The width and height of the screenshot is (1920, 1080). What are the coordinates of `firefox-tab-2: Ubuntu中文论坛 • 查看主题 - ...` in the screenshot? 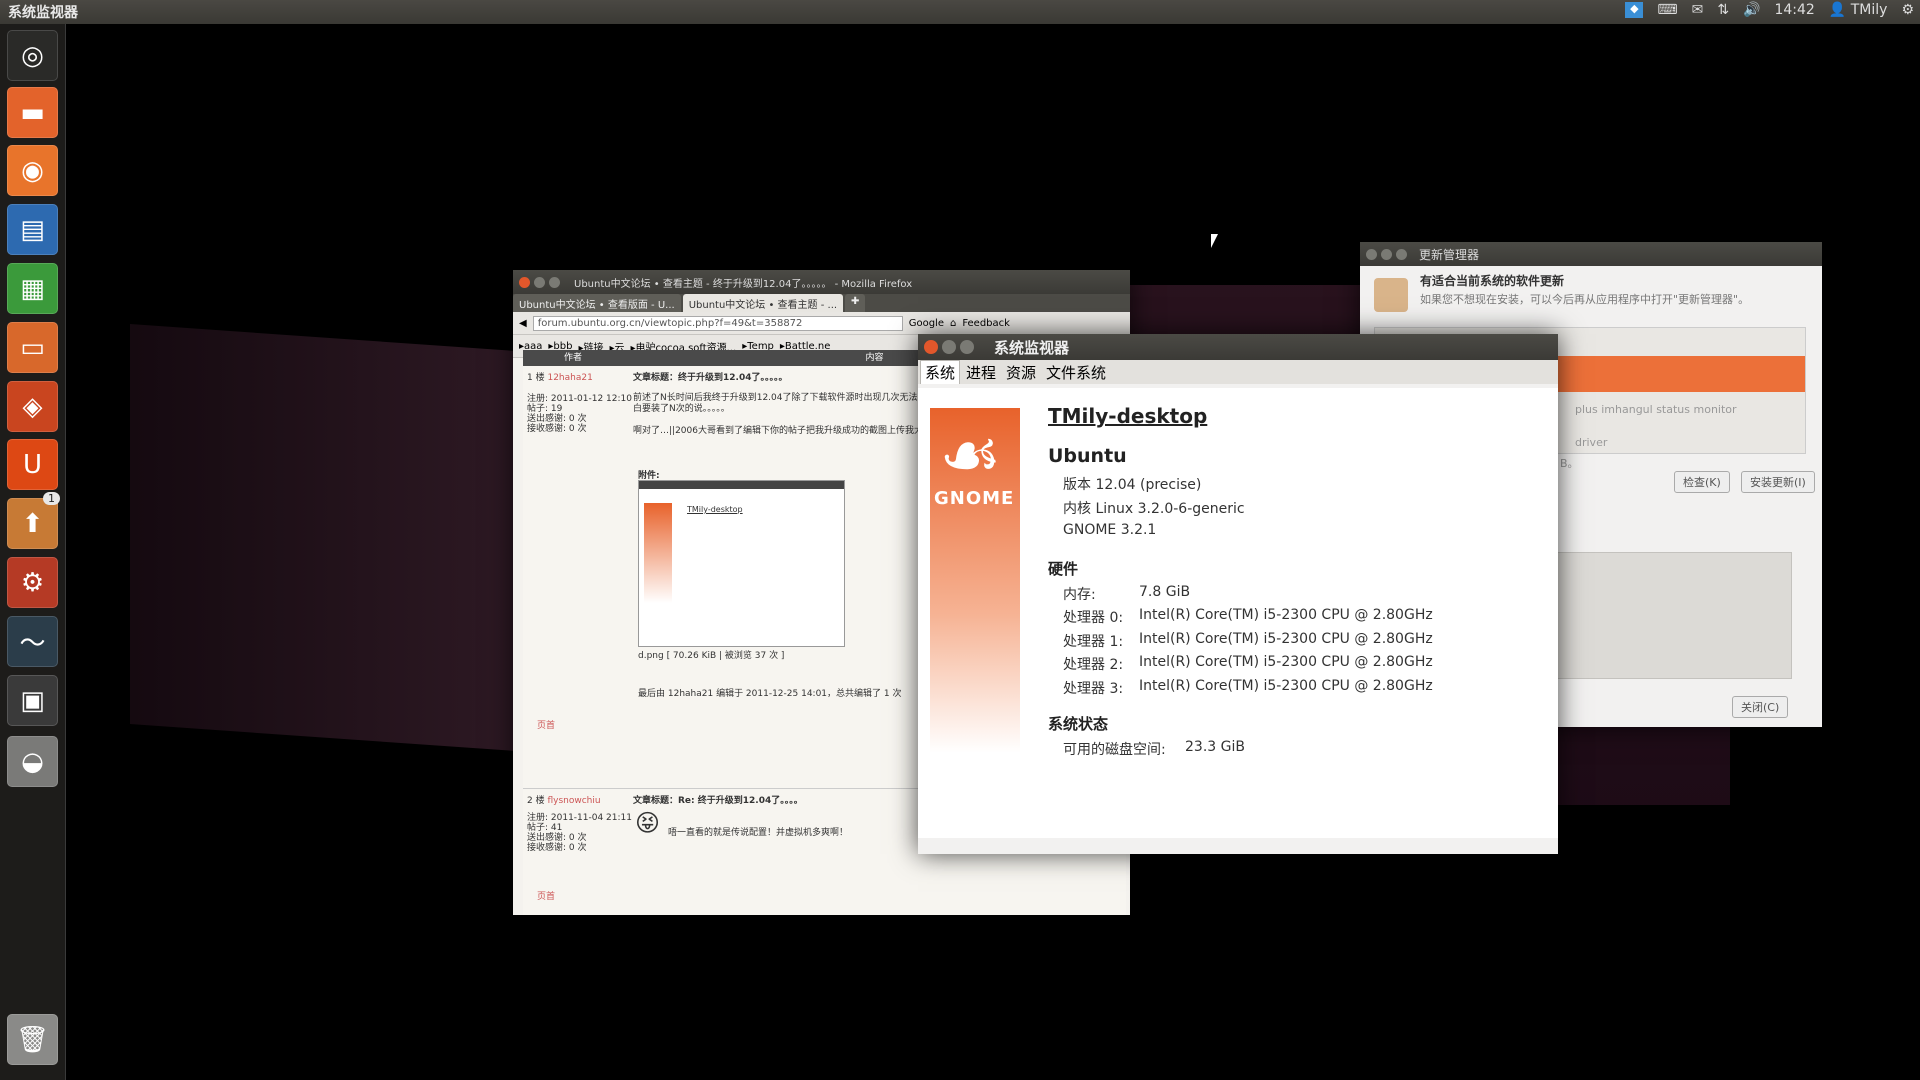 It's located at (763, 303).